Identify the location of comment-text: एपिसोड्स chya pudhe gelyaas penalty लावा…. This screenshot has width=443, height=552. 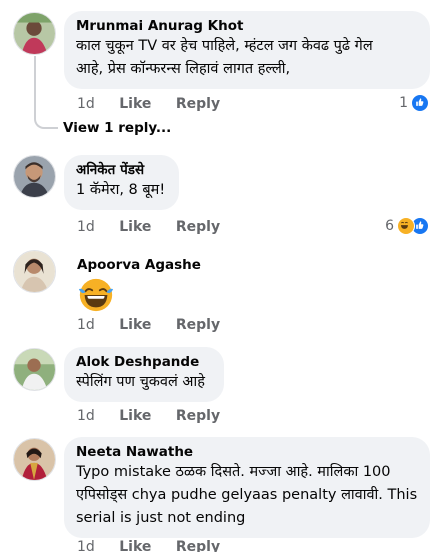
(247, 495).